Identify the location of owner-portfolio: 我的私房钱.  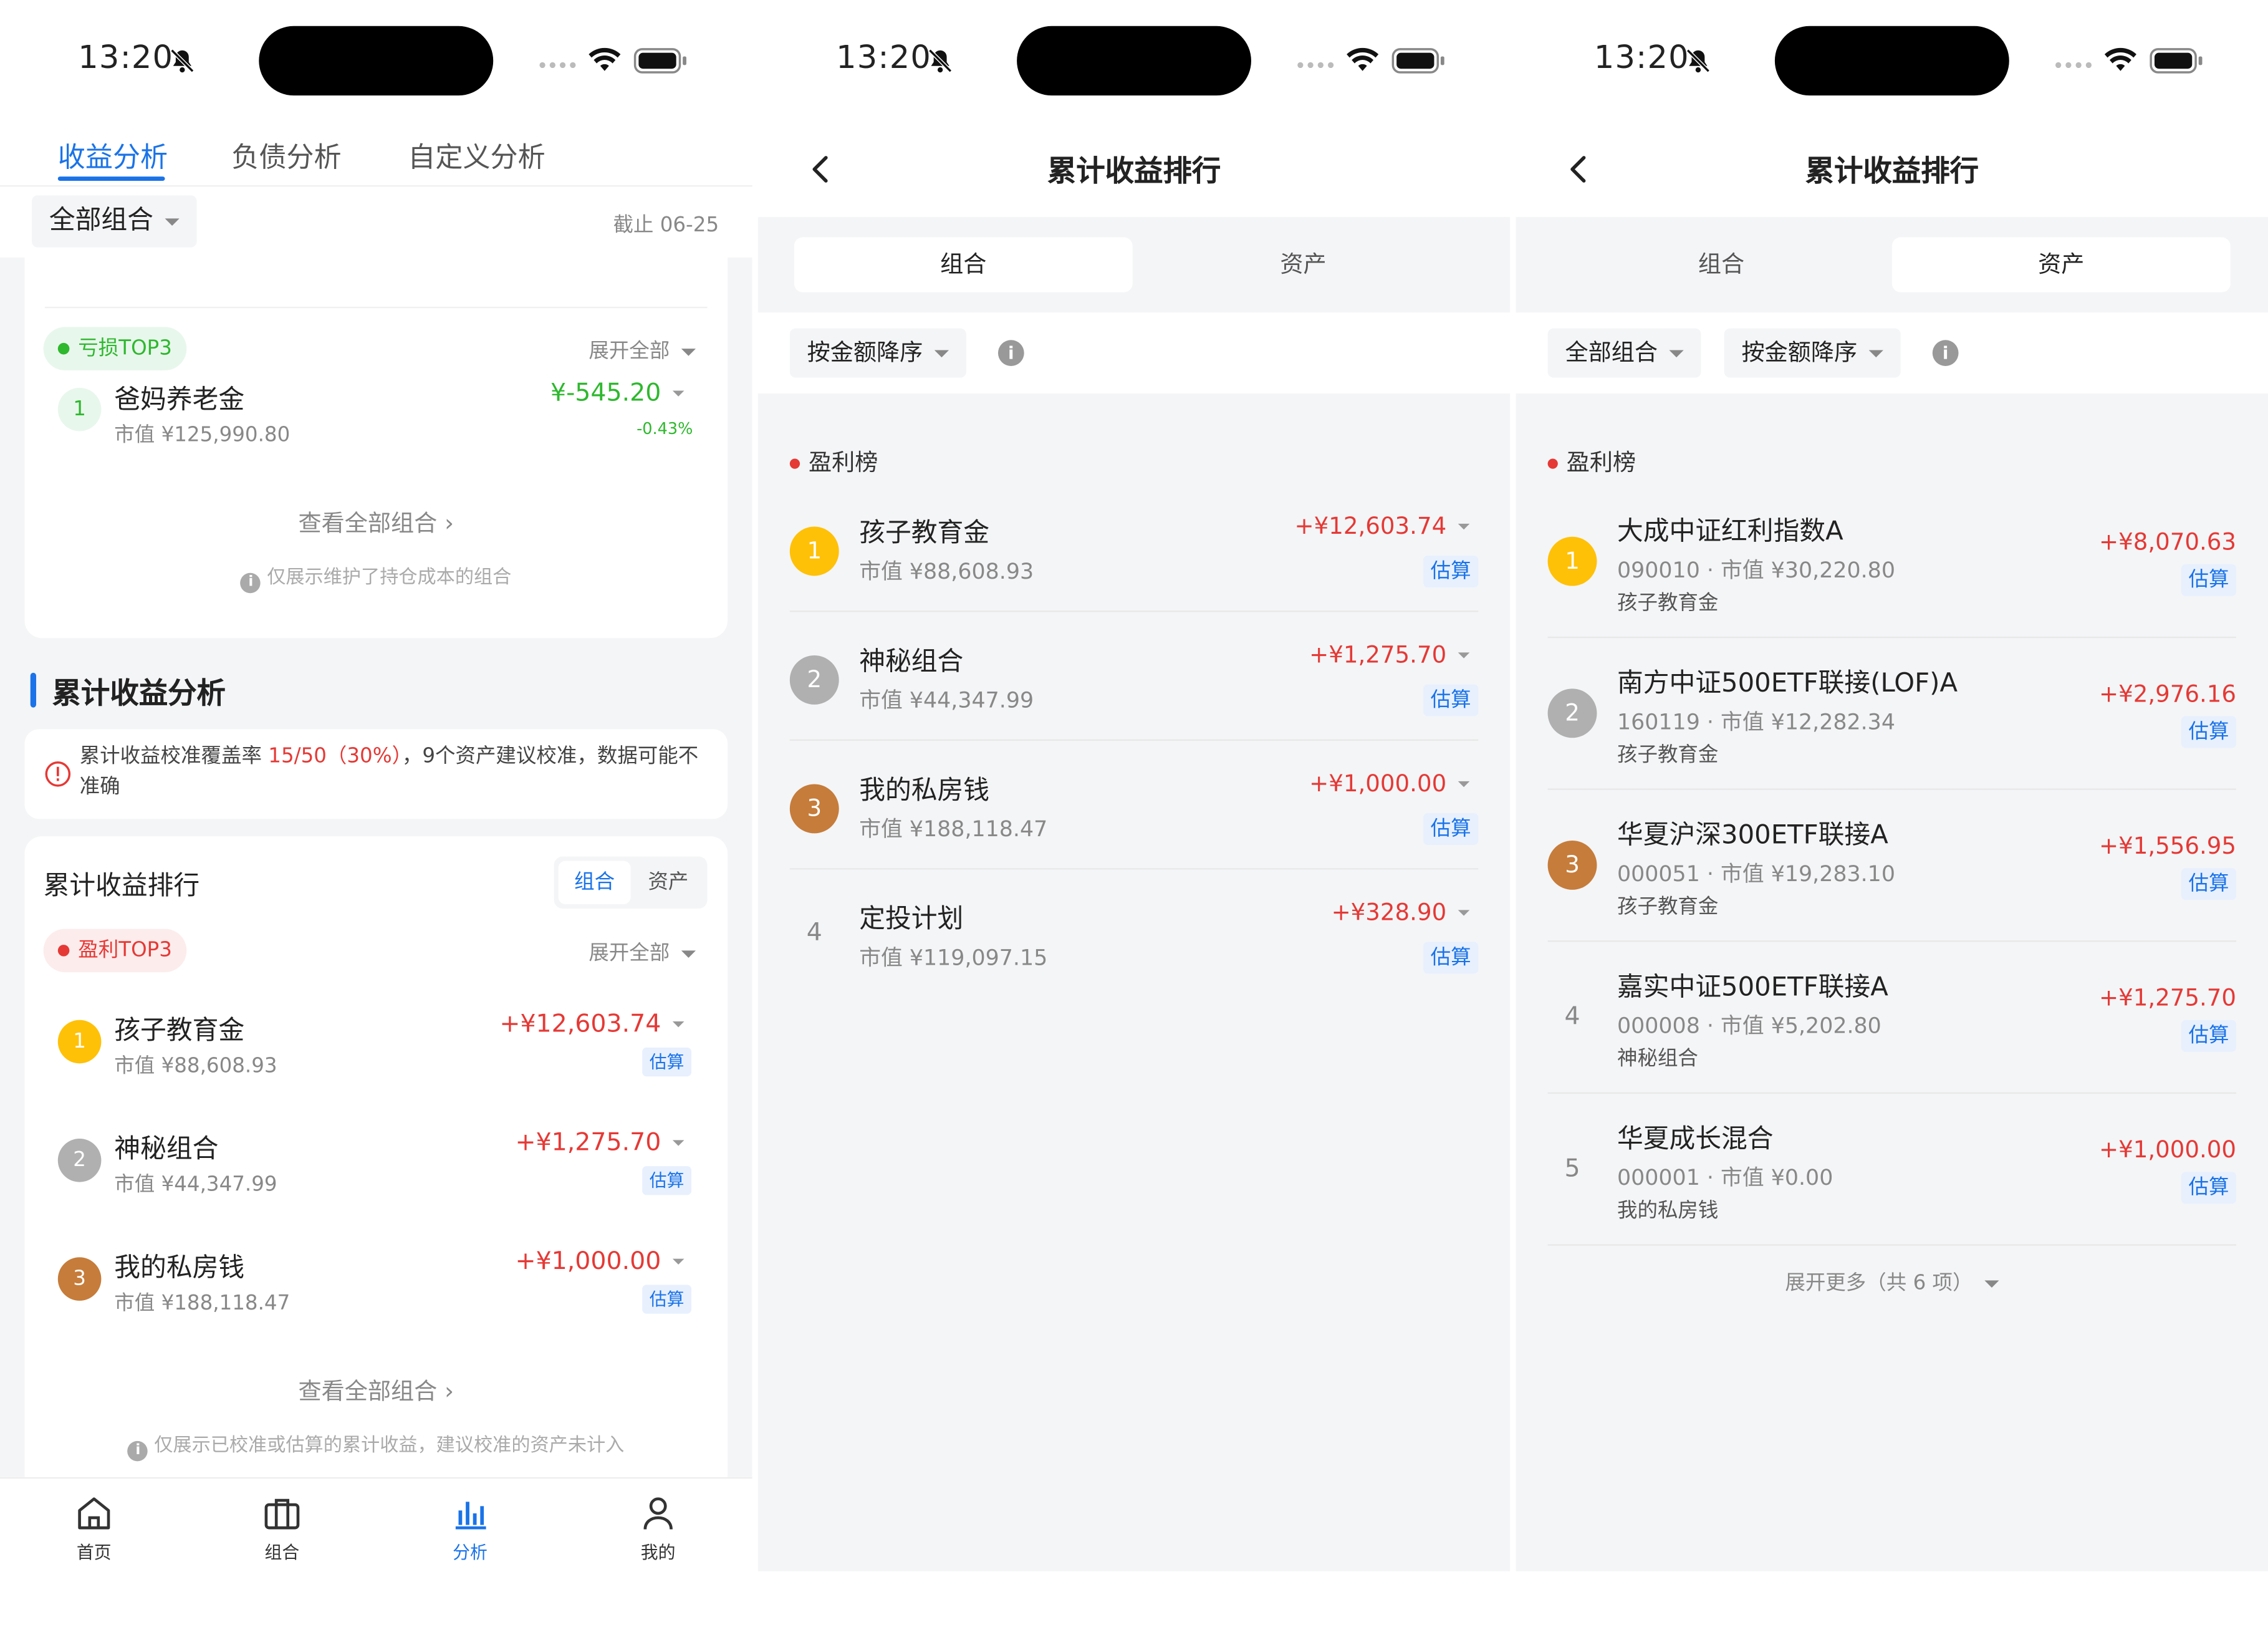
(1668, 1211).